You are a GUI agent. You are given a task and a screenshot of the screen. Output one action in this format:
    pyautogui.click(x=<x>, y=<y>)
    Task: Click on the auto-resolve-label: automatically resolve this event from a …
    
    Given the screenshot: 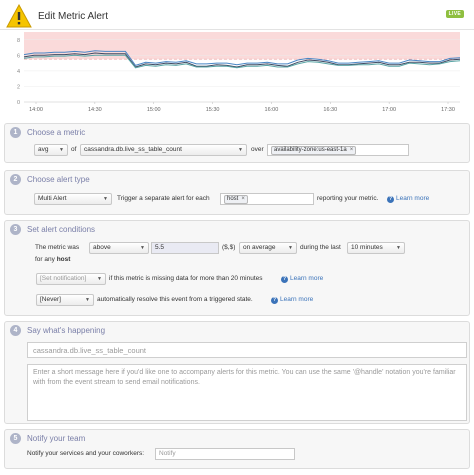 What is the action you would take?
    pyautogui.click(x=175, y=299)
    